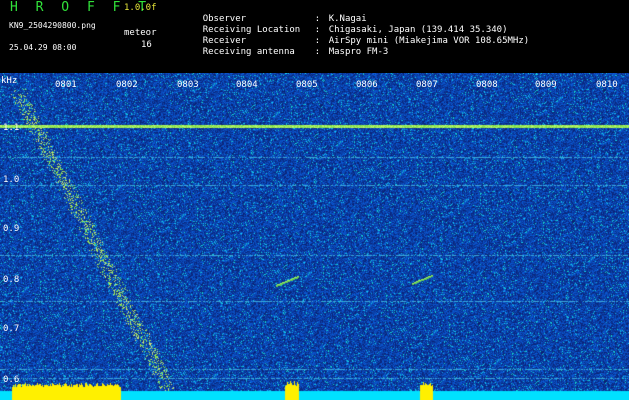  I want to click on info-row-observer: Observer: K.Nagai, so click(274, 13).